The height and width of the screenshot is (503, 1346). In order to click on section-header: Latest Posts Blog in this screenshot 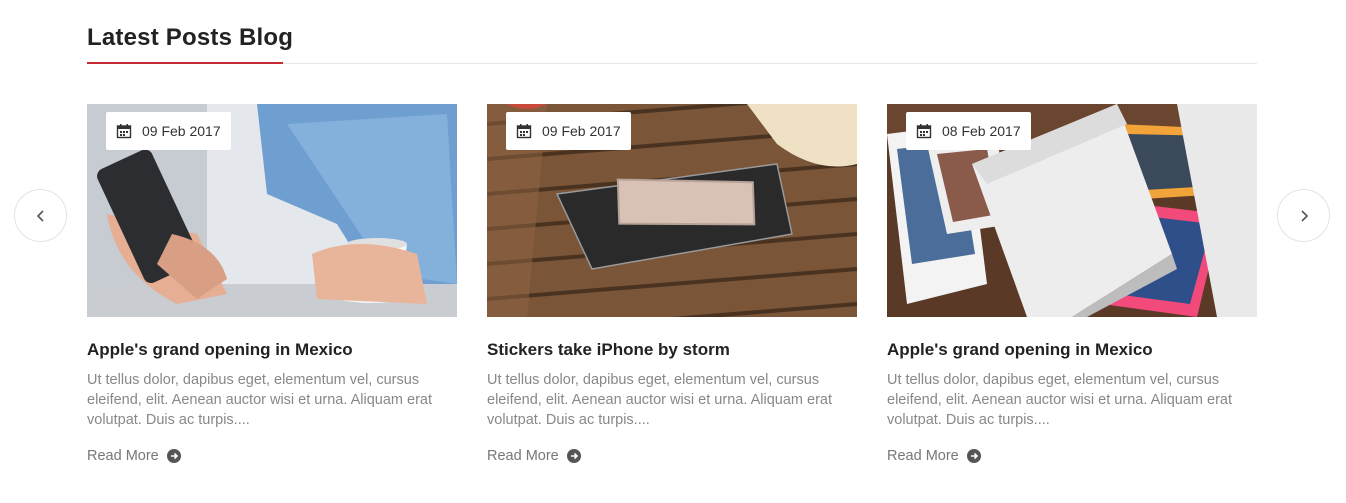, I will do `click(672, 32)`.